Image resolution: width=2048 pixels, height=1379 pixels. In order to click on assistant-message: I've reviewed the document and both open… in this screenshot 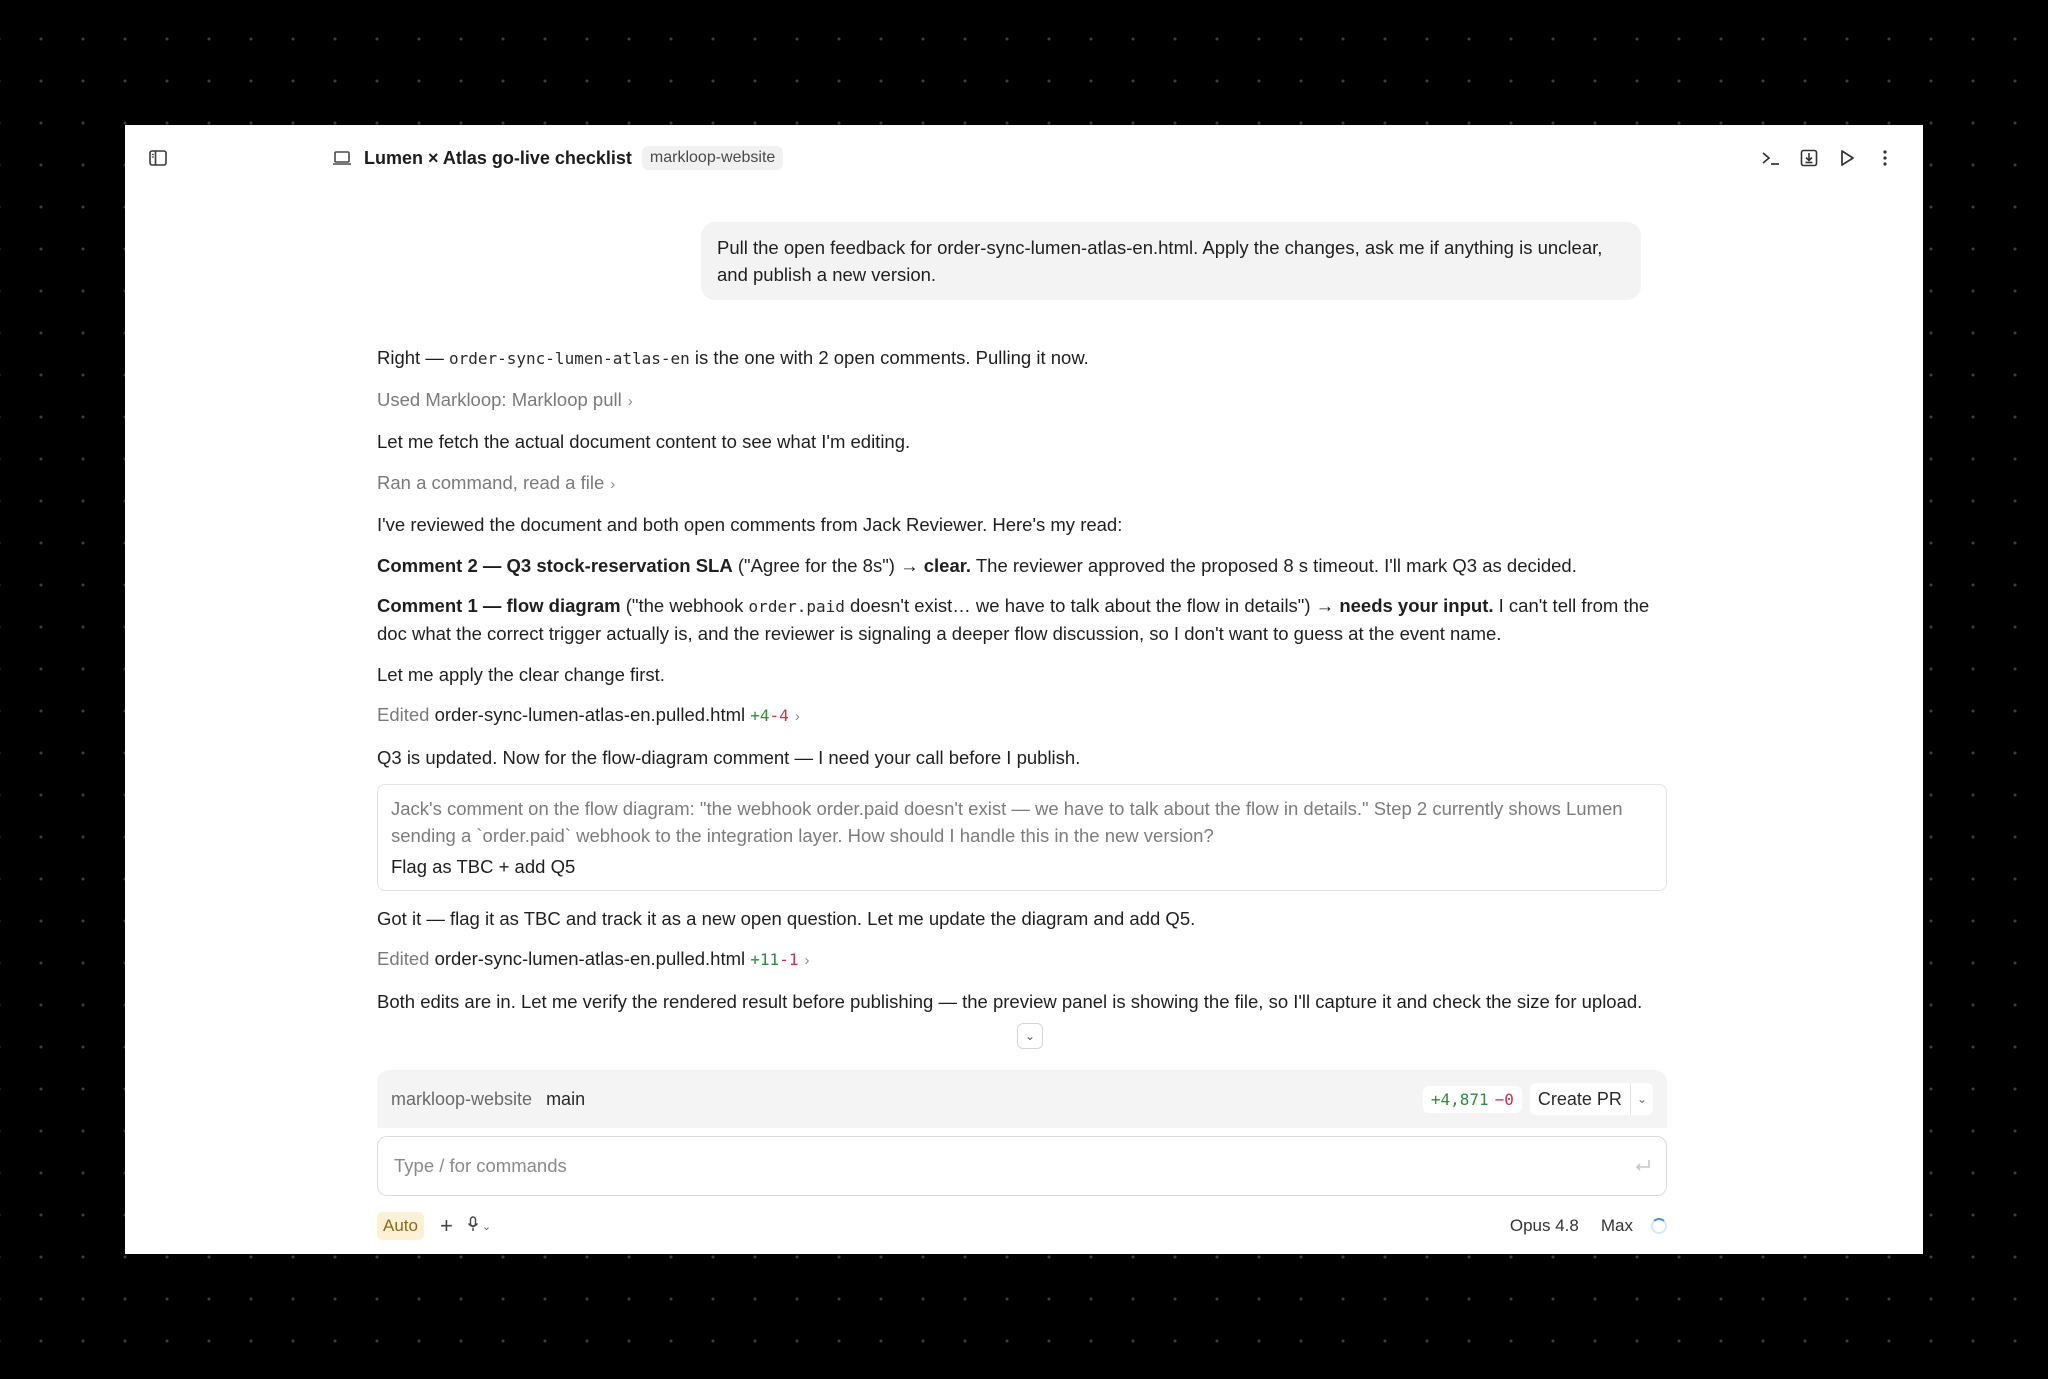, I will do `click(750, 524)`.